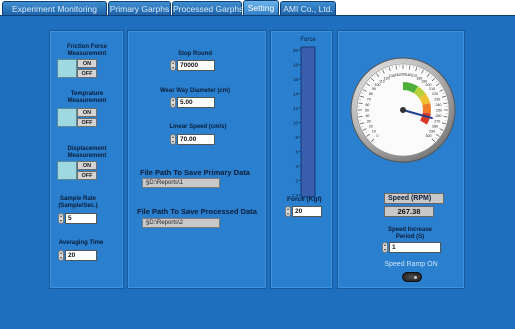 The height and width of the screenshot is (329, 515). Describe the element at coordinates (261, 8) in the screenshot. I see `tab-setting: Setting` at that location.